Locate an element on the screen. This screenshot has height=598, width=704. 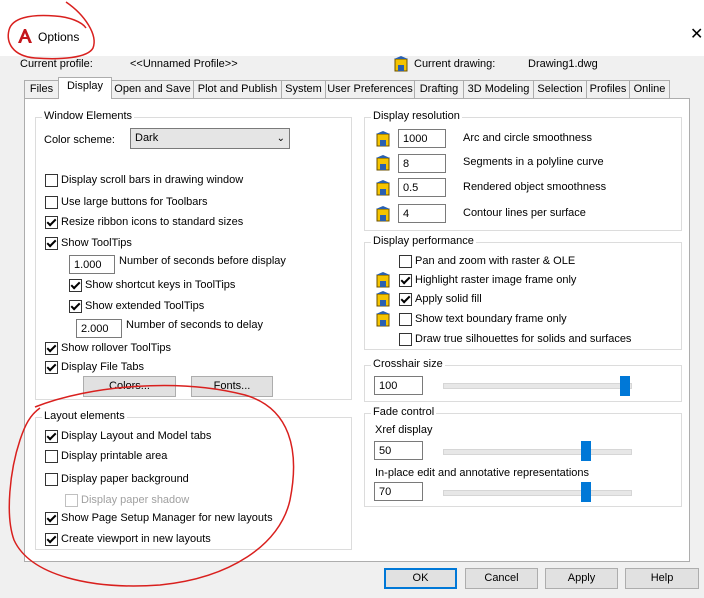
tab-label: Plot and Publish is located at coordinates (237, 89).